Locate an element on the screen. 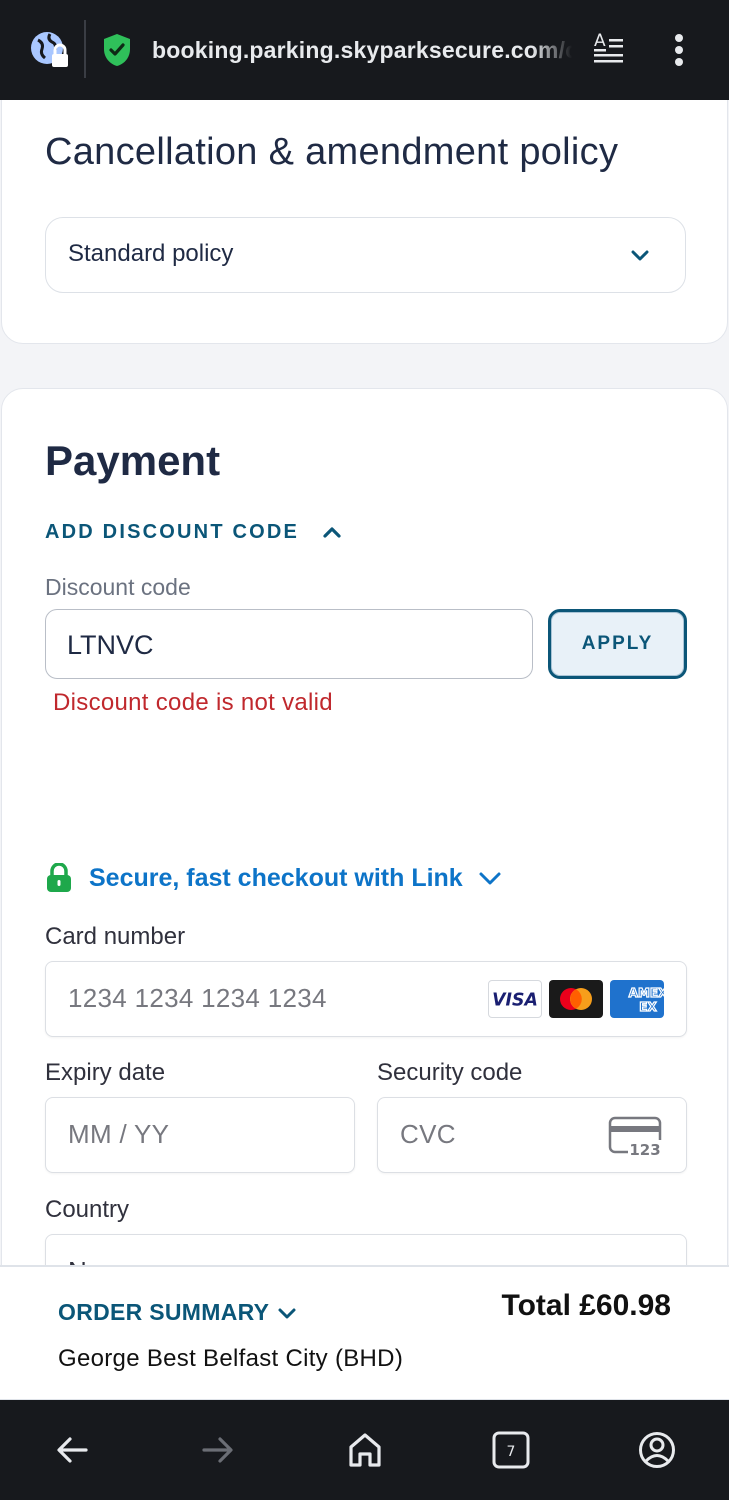 This screenshot has width=729, height=1500. add-discount-code-toggle: ADD DISCOUNT CODE is located at coordinates (194, 532).